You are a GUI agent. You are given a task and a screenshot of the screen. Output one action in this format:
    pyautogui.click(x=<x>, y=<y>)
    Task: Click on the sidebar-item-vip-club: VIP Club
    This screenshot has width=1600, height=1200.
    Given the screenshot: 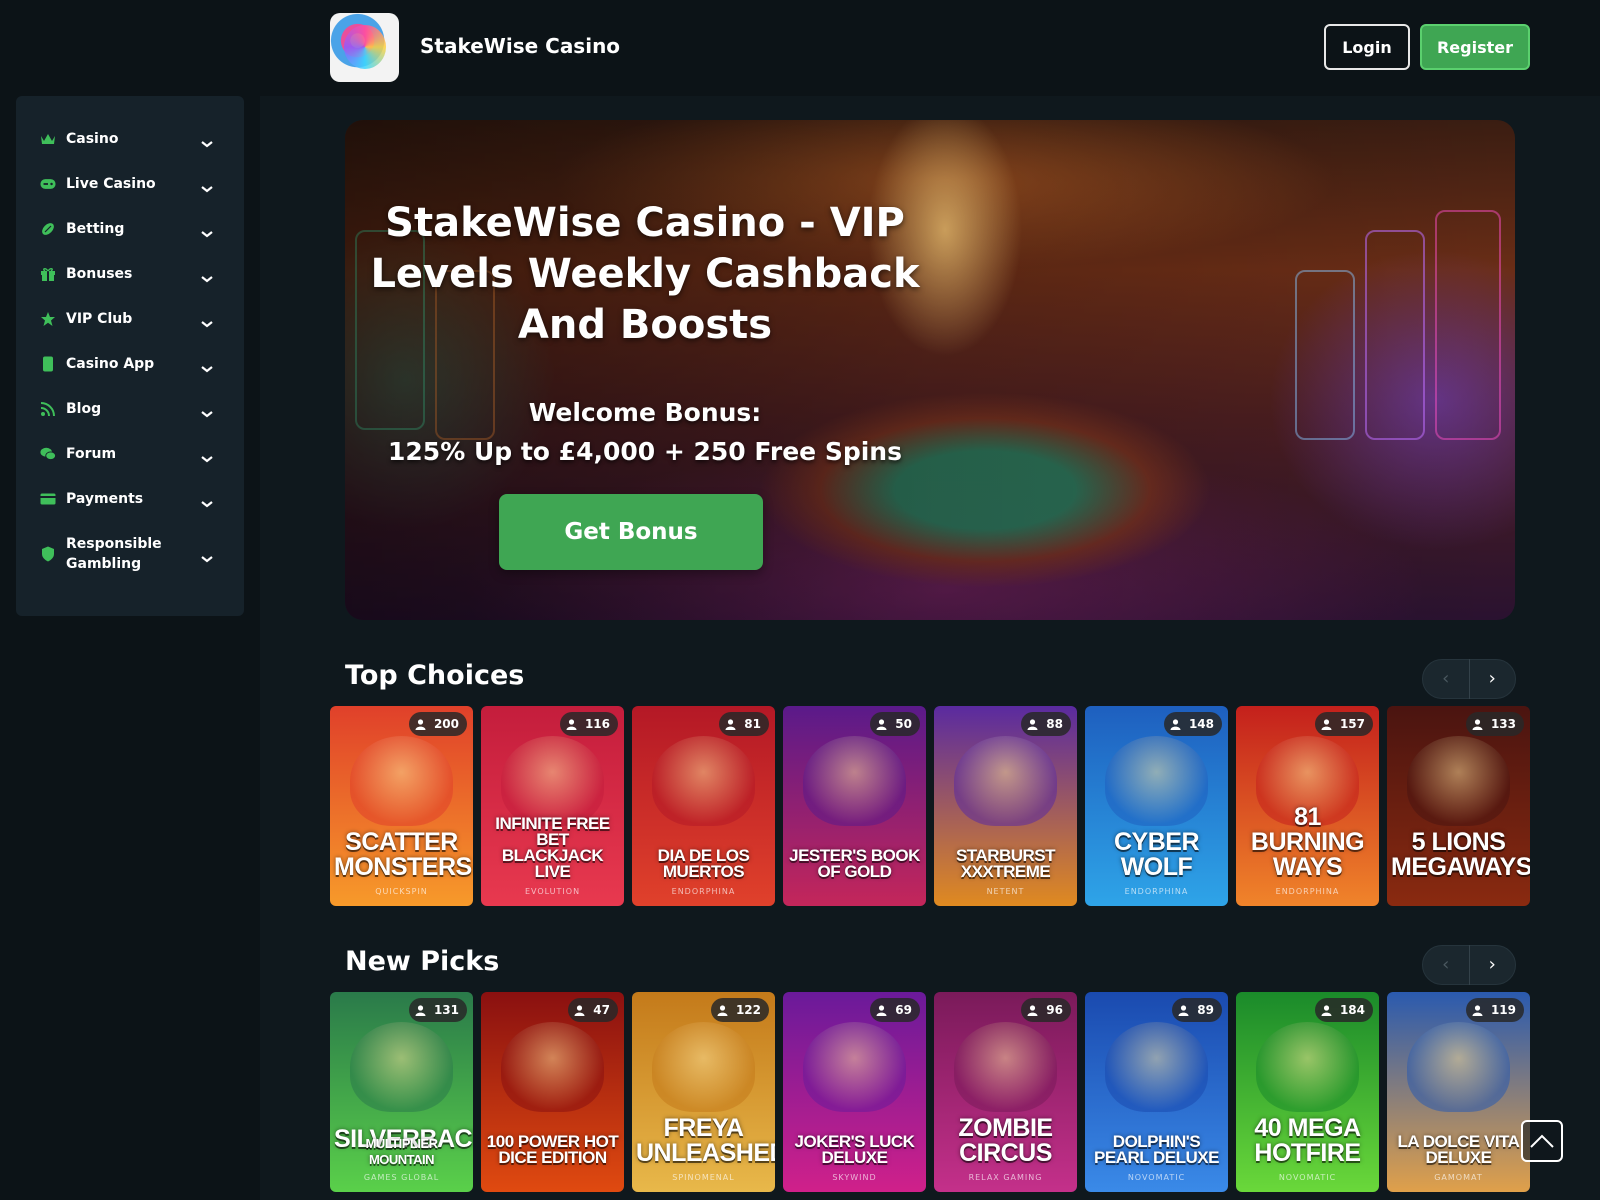 What is the action you would take?
    pyautogui.click(x=130, y=318)
    